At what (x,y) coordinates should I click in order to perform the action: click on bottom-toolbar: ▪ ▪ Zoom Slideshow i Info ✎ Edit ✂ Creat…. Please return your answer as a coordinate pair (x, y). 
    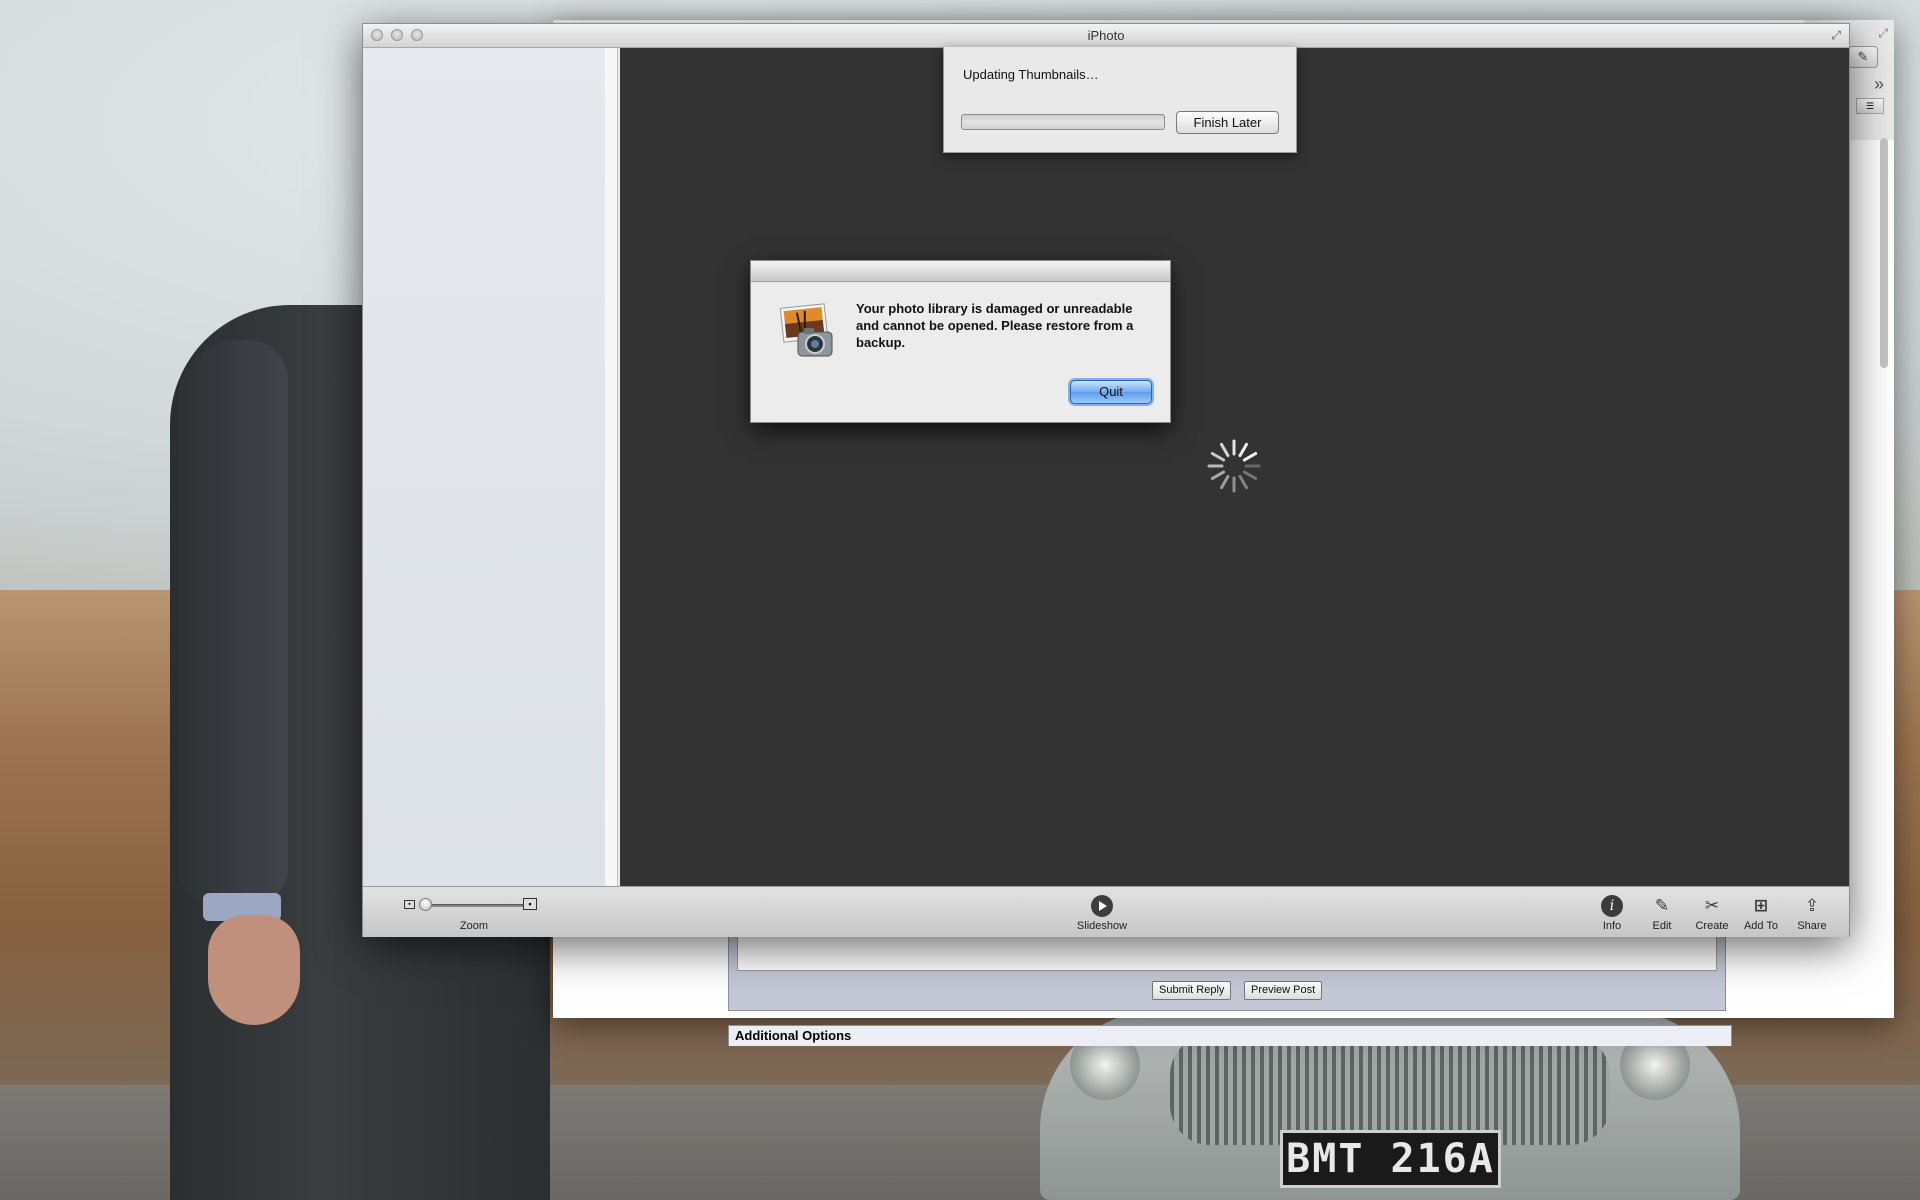
    Looking at the image, I should click on (1106, 911).